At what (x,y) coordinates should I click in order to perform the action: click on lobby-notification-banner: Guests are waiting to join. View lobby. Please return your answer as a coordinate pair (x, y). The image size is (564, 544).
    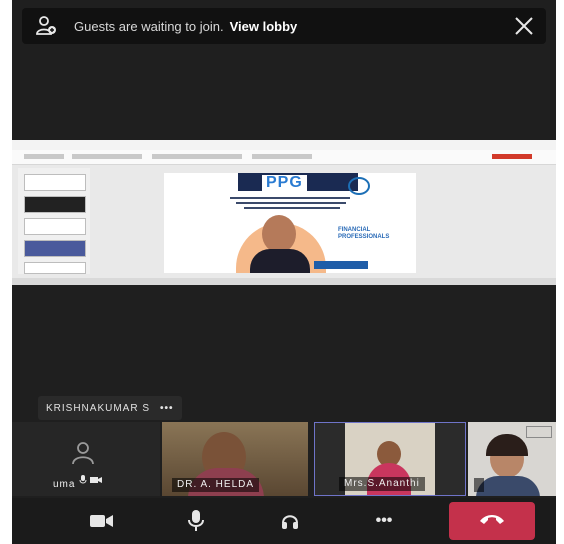
    Looking at the image, I should click on (284, 26).